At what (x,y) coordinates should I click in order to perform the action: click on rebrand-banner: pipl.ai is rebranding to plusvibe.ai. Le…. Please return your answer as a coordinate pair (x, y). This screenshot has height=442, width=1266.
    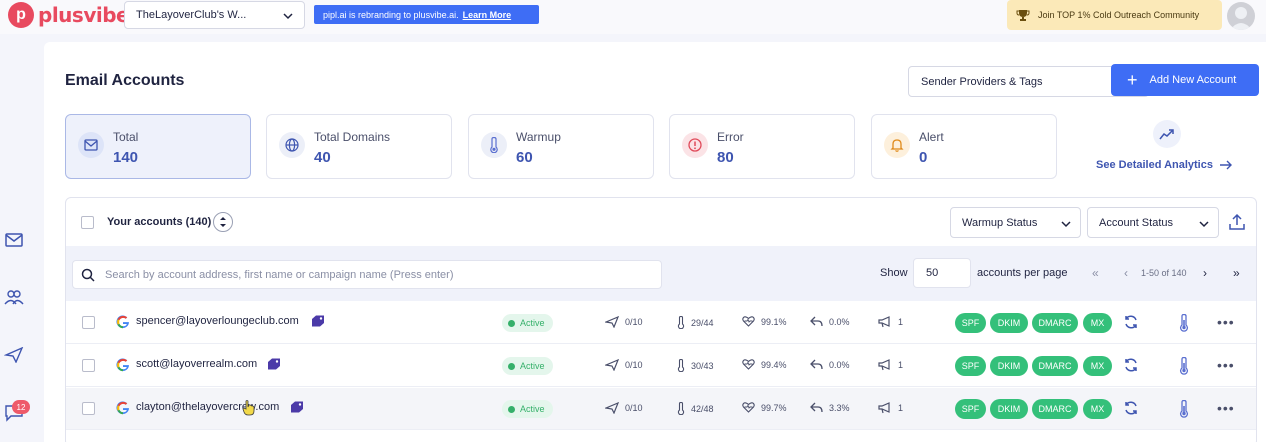
    Looking at the image, I should click on (426, 14).